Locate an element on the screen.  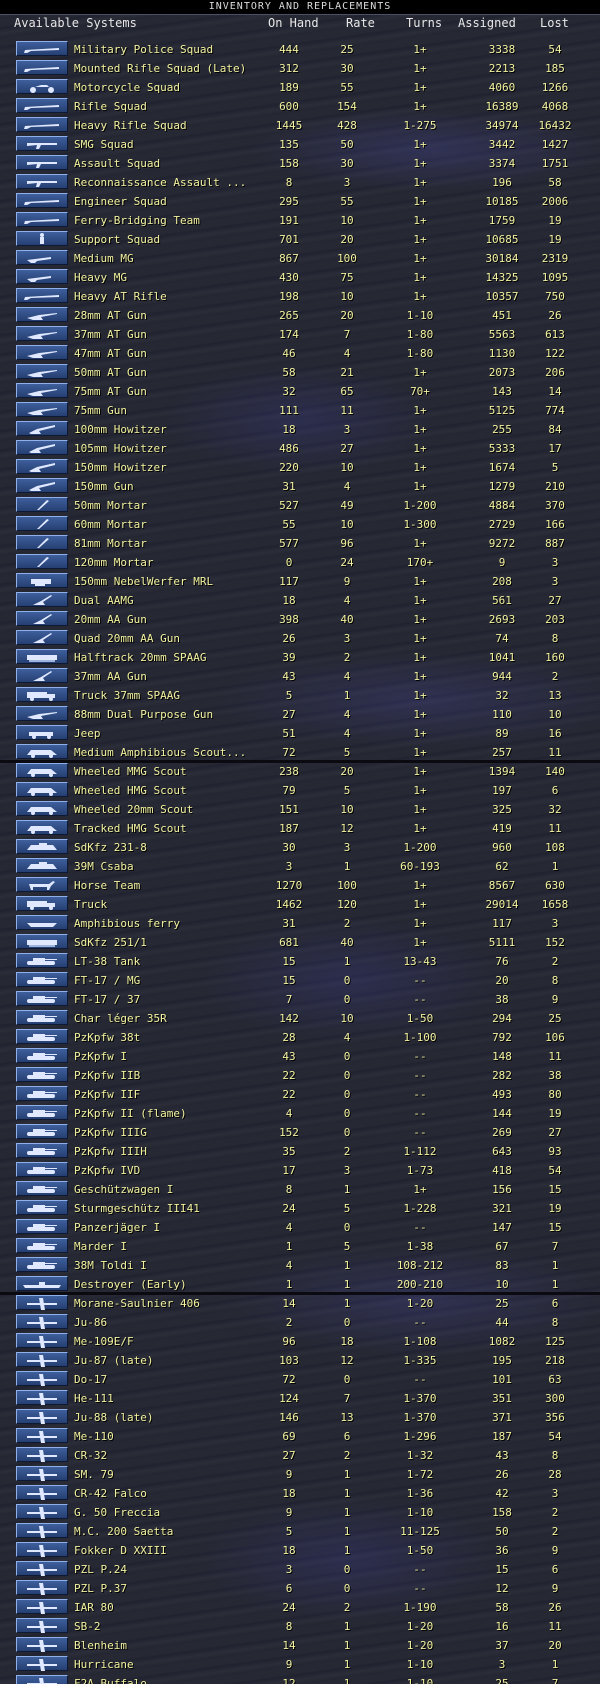
inventory-row: He-111 124 7 1-370 351 300 is located at coordinates (300, 1398).